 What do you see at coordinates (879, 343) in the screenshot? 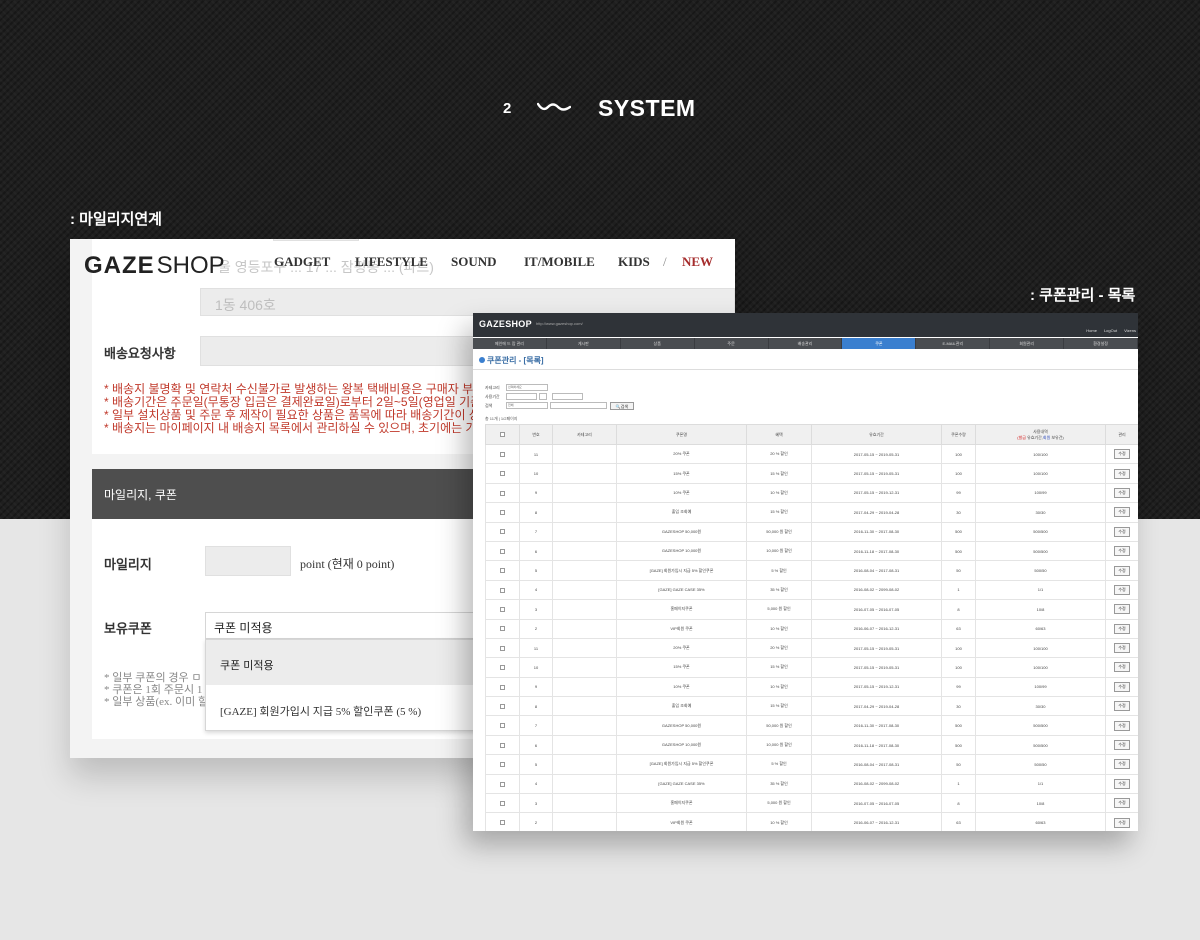
I see `admin-menu-item-5: 쿠폰` at bounding box center [879, 343].